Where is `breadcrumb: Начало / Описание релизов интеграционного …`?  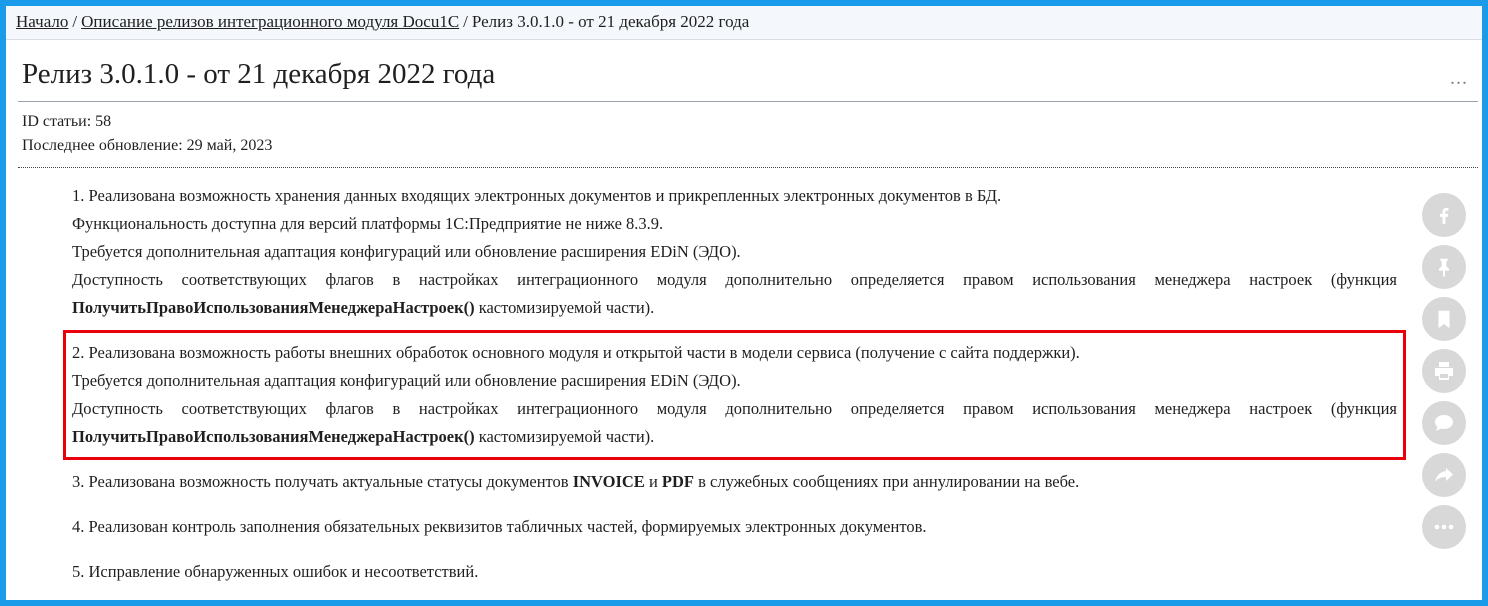 breadcrumb: Начало / Описание релизов интеграционного … is located at coordinates (744, 23).